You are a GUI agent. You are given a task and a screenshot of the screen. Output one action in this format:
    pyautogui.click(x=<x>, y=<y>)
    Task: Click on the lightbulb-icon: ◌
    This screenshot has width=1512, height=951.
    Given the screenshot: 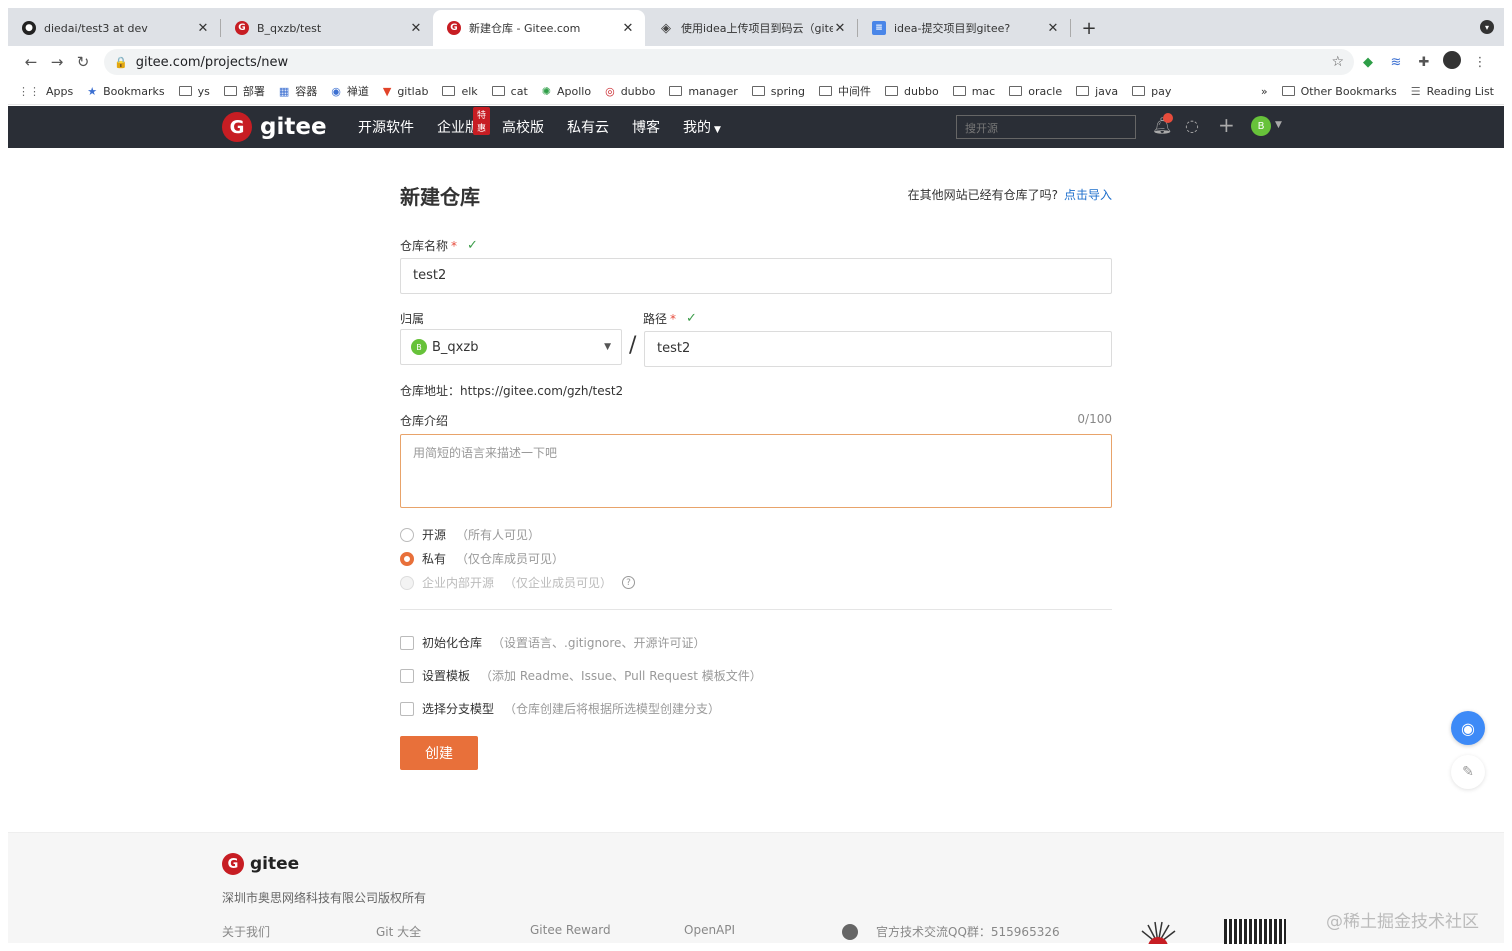 What is the action you would take?
    pyautogui.click(x=1192, y=125)
    